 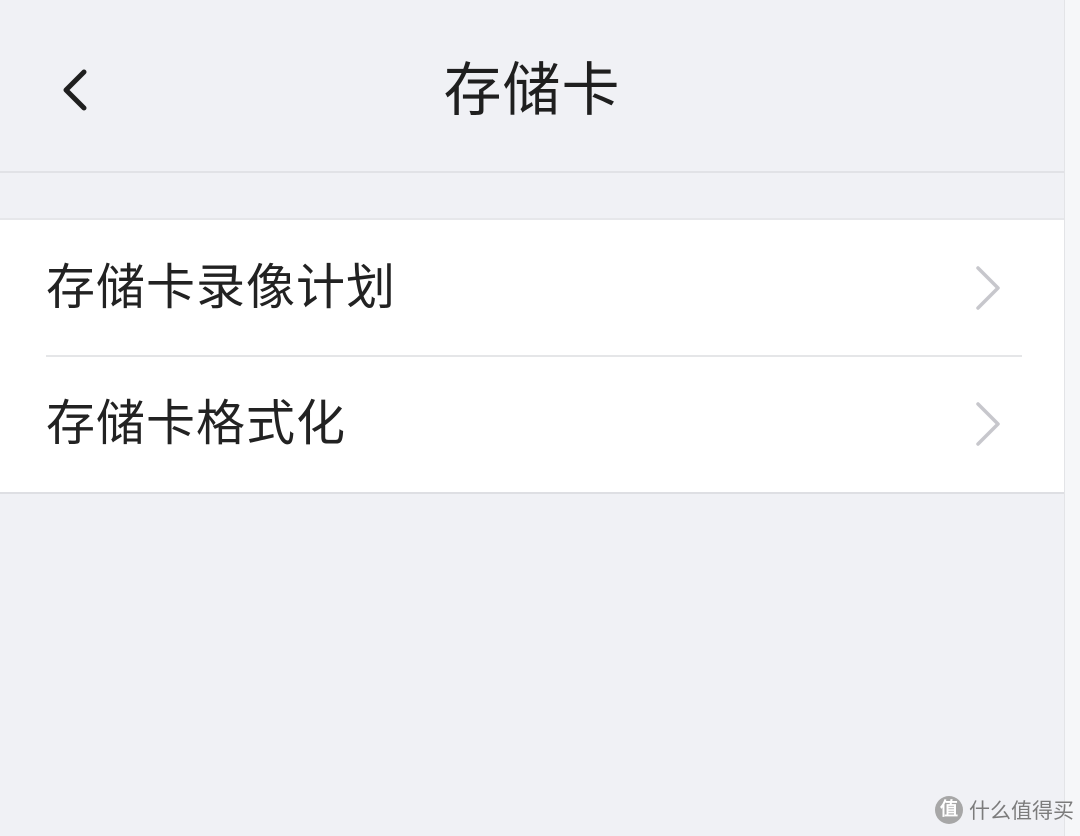 I want to click on list-item-label: 存储卡录像计划, so click(x=221, y=287).